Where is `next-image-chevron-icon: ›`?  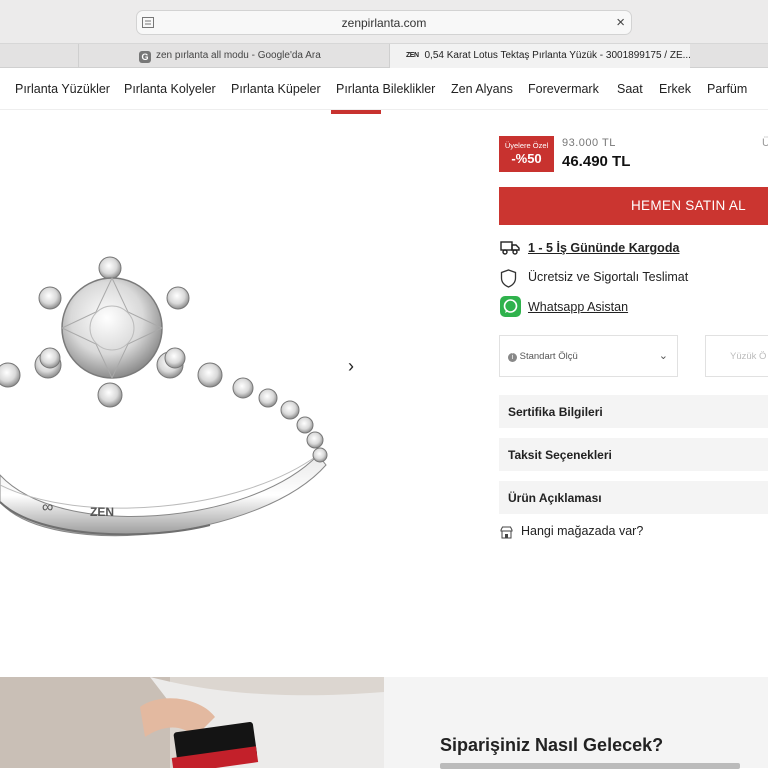
next-image-chevron-icon: › is located at coordinates (356, 366).